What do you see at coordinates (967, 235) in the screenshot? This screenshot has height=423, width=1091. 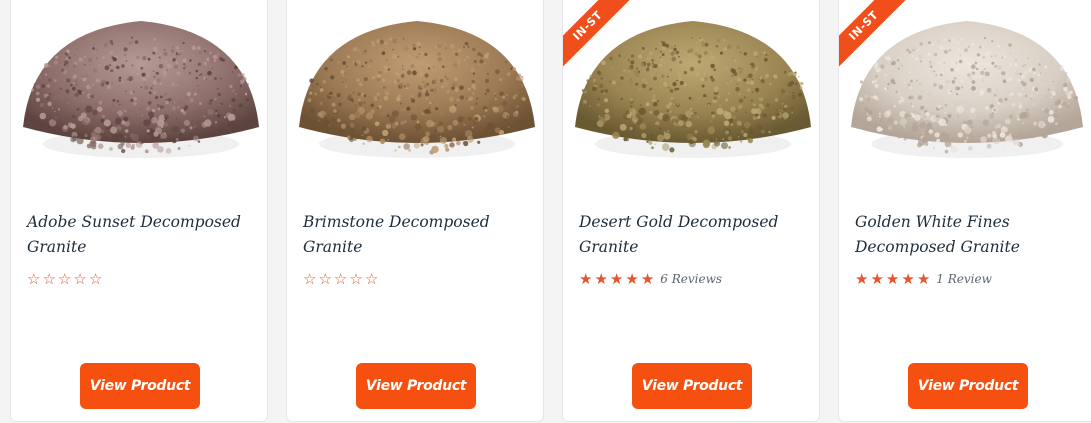 I see `product-title: Golden White Fines Decomposed Granite` at bounding box center [967, 235].